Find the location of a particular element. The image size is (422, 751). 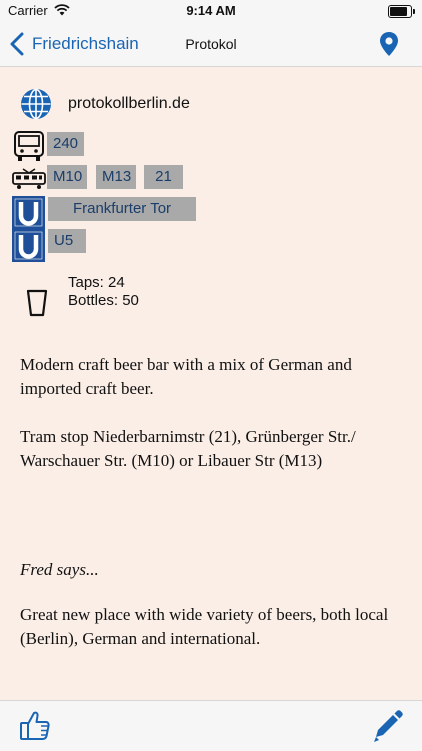

battery-icon is located at coordinates (401, 11).